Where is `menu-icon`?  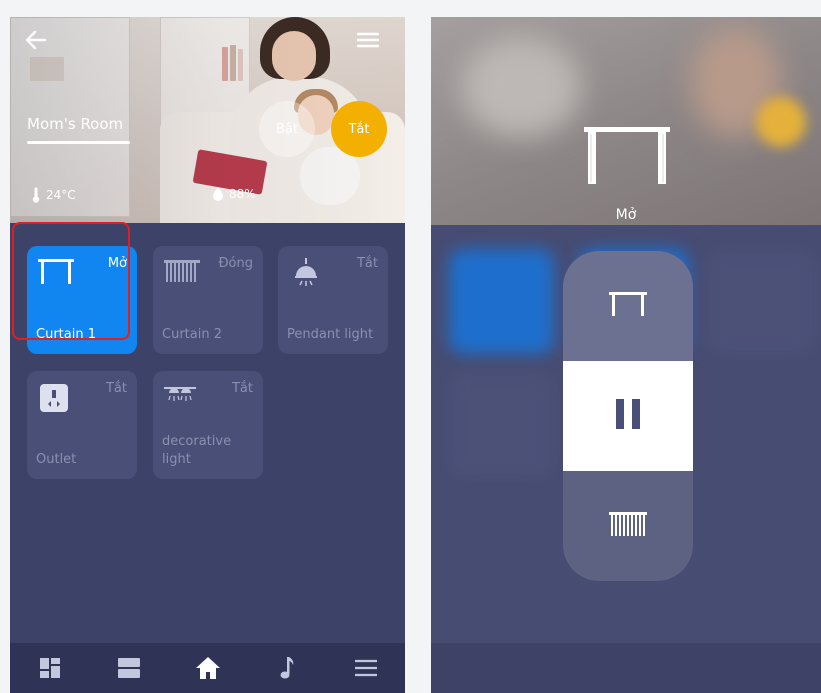 menu-icon is located at coordinates (366, 668).